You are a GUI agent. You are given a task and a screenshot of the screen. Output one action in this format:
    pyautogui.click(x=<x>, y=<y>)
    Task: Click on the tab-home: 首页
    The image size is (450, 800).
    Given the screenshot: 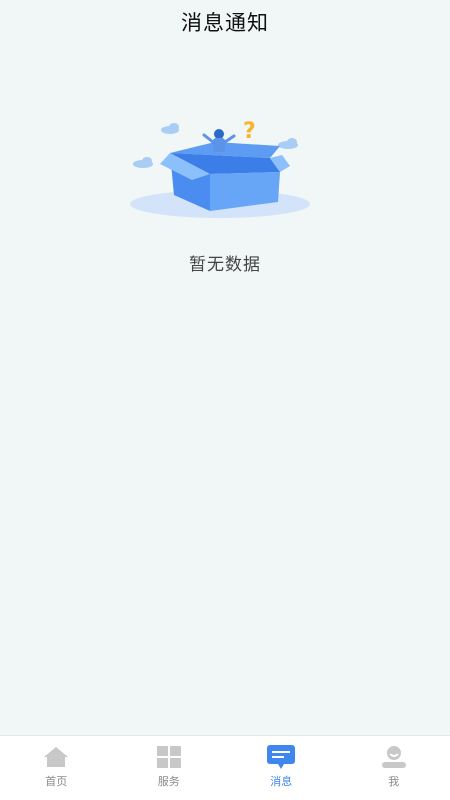 What is the action you would take?
    pyautogui.click(x=56, y=768)
    